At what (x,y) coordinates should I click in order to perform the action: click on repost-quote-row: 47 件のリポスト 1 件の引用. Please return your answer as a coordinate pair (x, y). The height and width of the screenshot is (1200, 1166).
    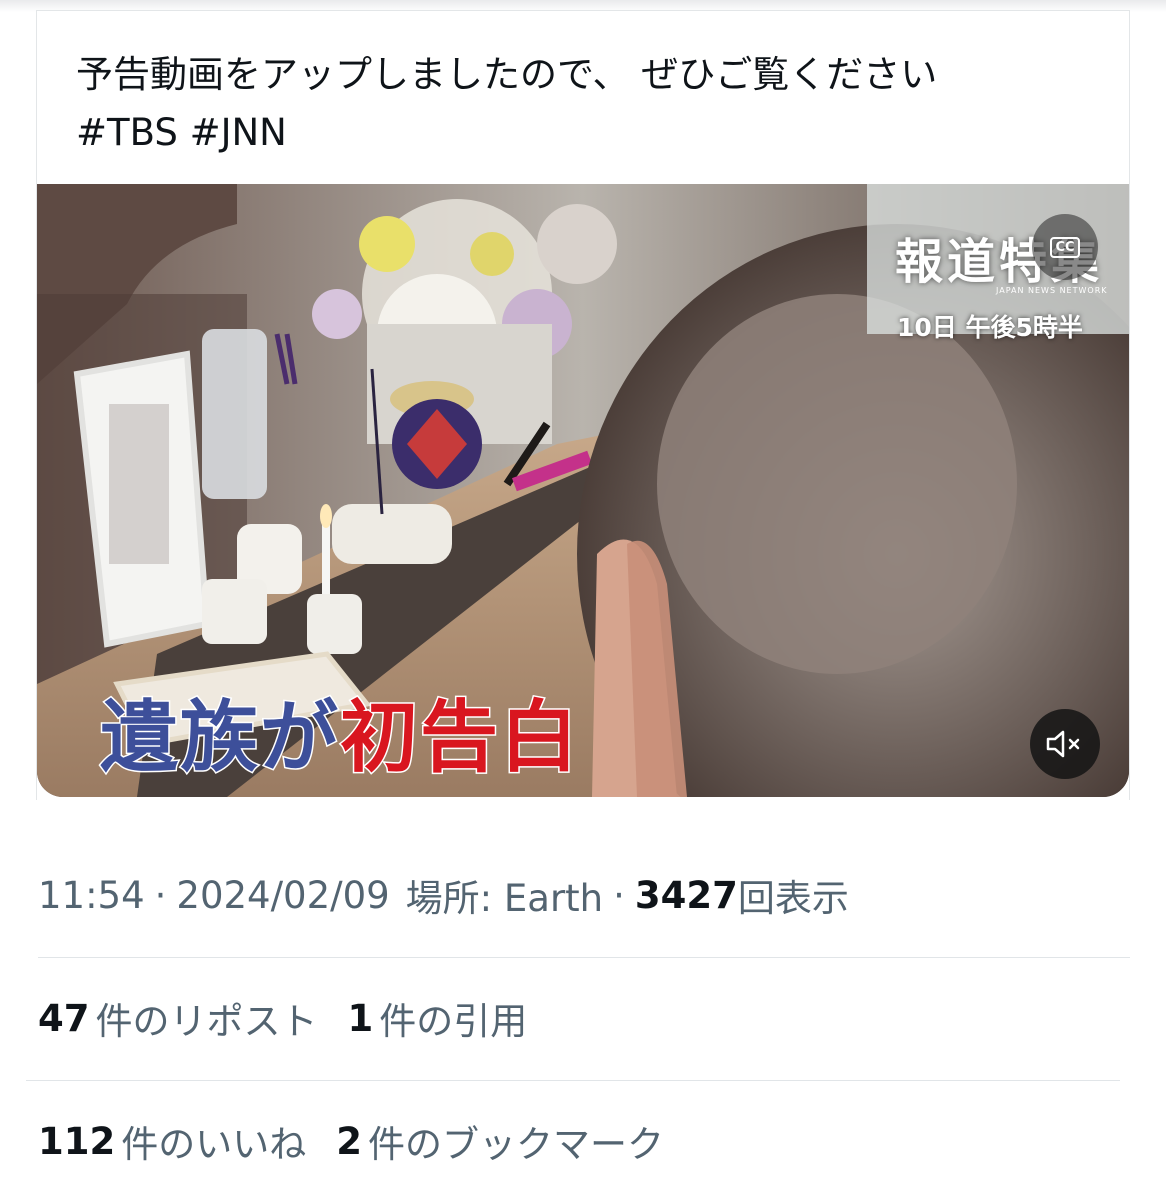
    Looking at the image, I should click on (282, 1018).